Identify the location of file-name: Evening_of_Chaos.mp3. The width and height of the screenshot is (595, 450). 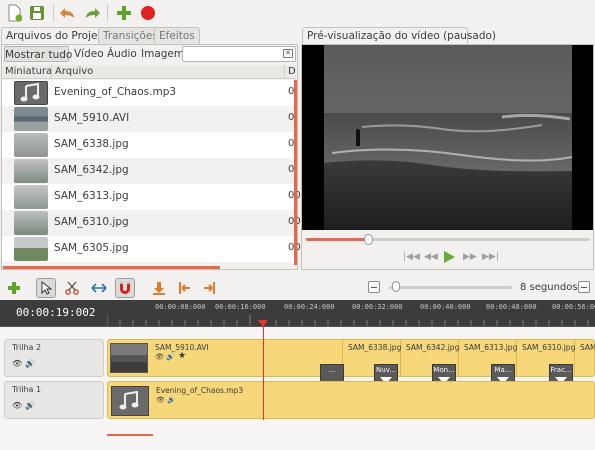
(115, 92).